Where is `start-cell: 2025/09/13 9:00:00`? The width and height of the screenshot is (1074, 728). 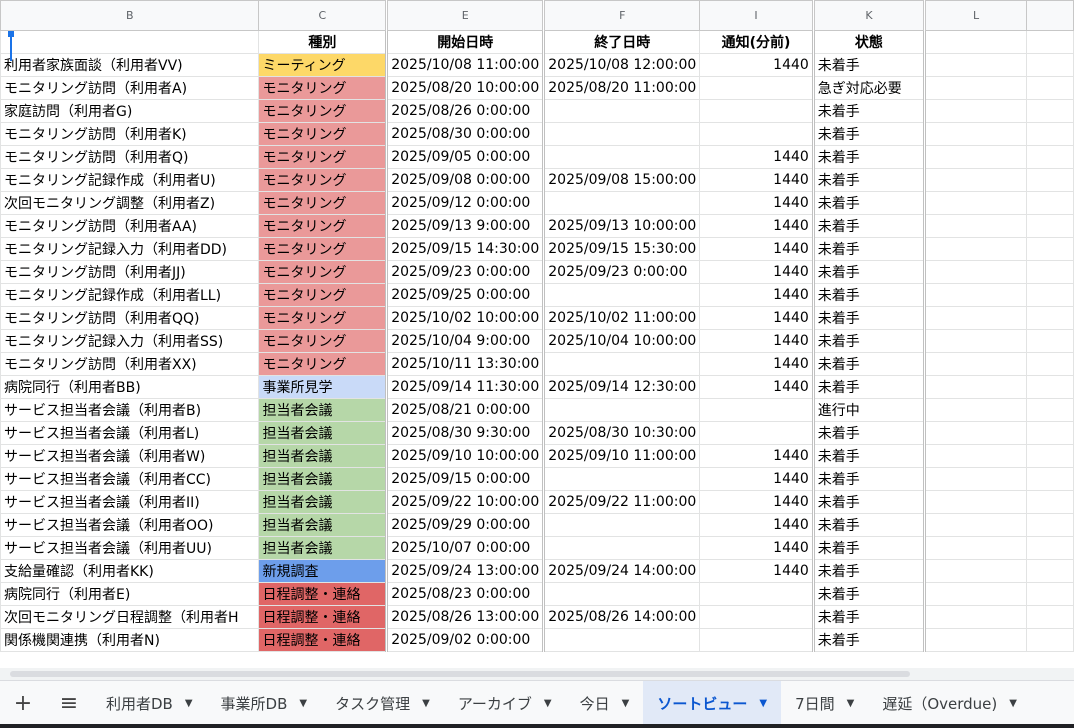
start-cell: 2025/09/13 9:00:00 is located at coordinates (466, 226).